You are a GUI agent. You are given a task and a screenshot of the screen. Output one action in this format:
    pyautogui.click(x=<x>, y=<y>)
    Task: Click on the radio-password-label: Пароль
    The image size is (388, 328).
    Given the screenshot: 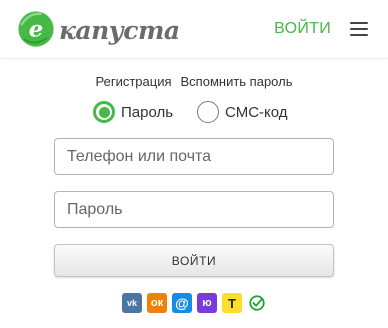 What is the action you would take?
    pyautogui.click(x=147, y=112)
    